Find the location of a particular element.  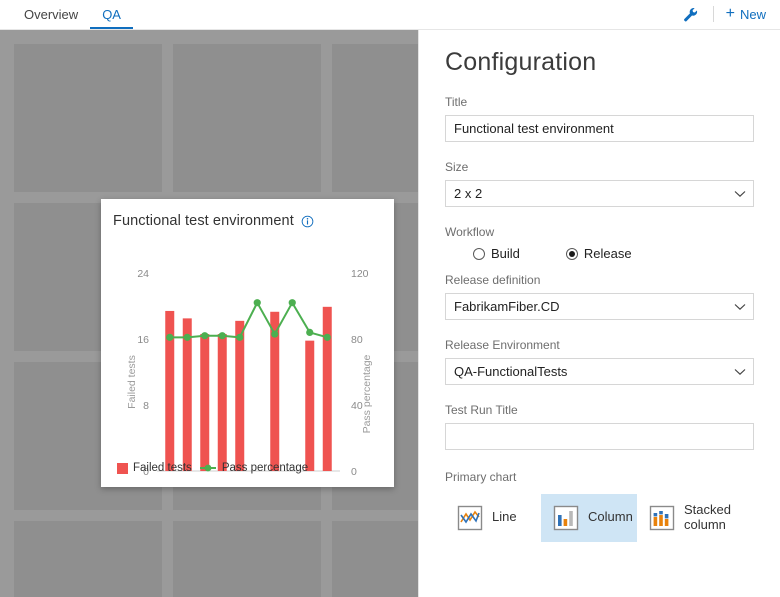

test-run-title-input is located at coordinates (599, 436).